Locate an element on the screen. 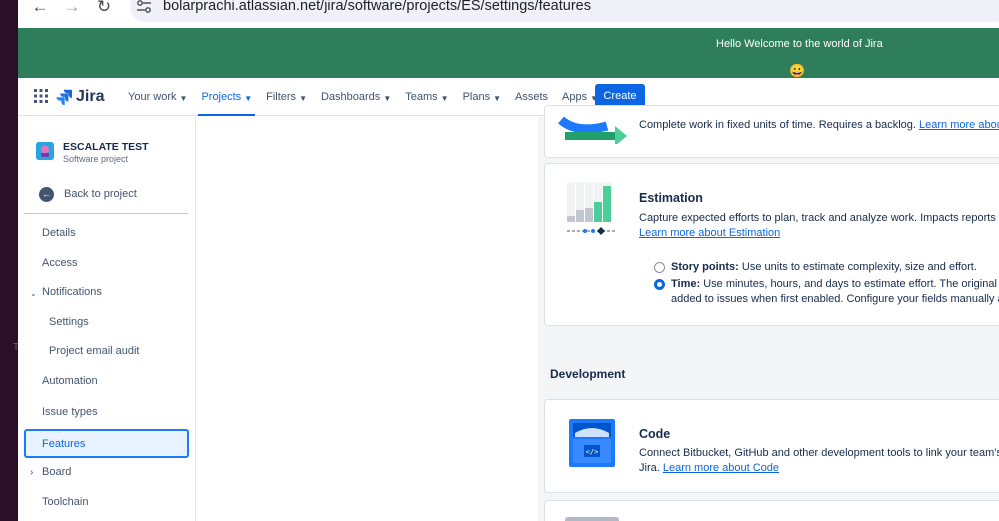 This screenshot has width=999, height=521. sidebar-item-notifications: Notifications is located at coordinates (72, 292).